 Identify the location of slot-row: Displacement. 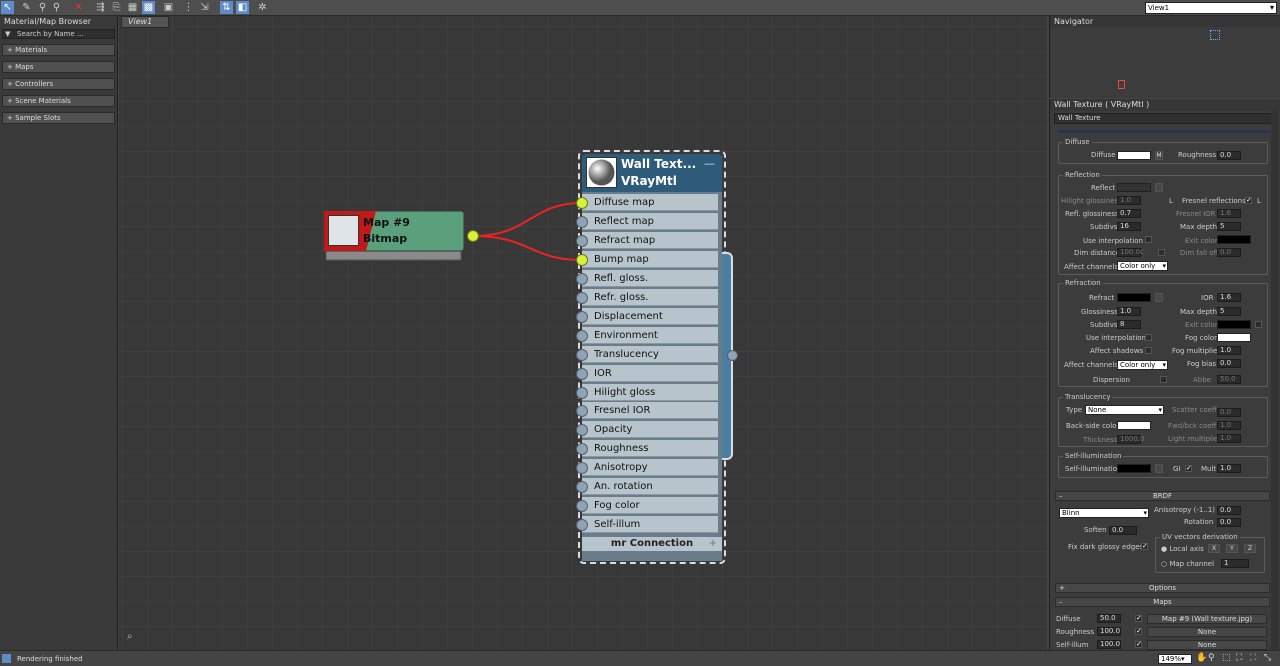
(650, 316).